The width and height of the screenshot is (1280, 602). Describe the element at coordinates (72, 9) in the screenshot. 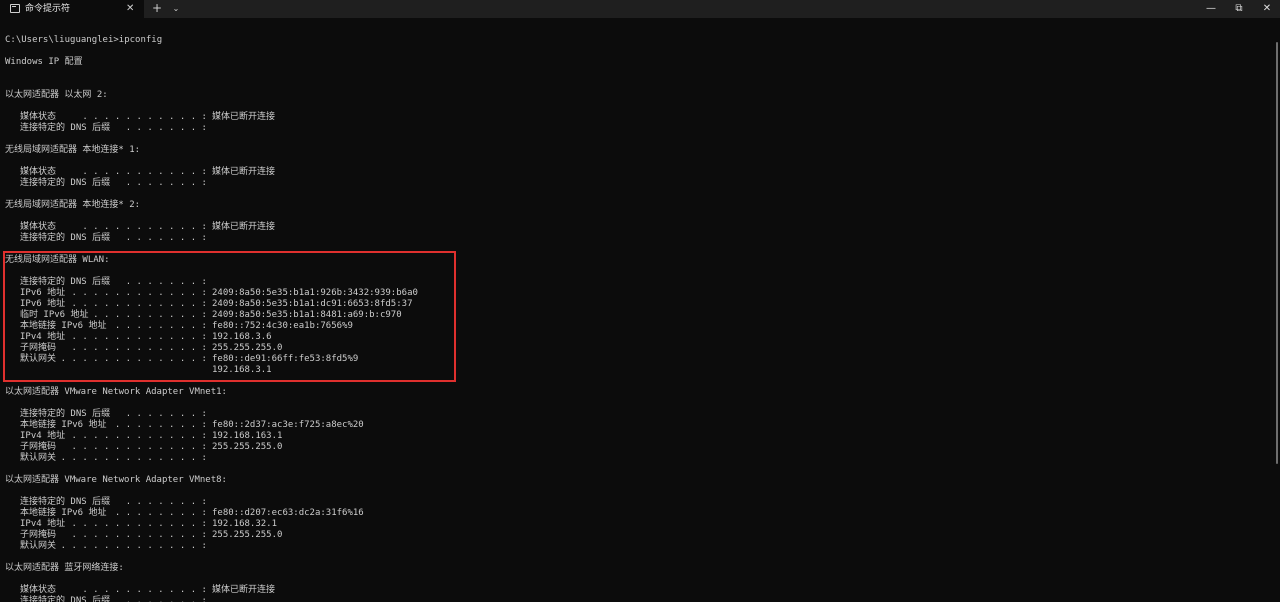

I see `tab-command-prompt: 命令提示符 ✕` at that location.